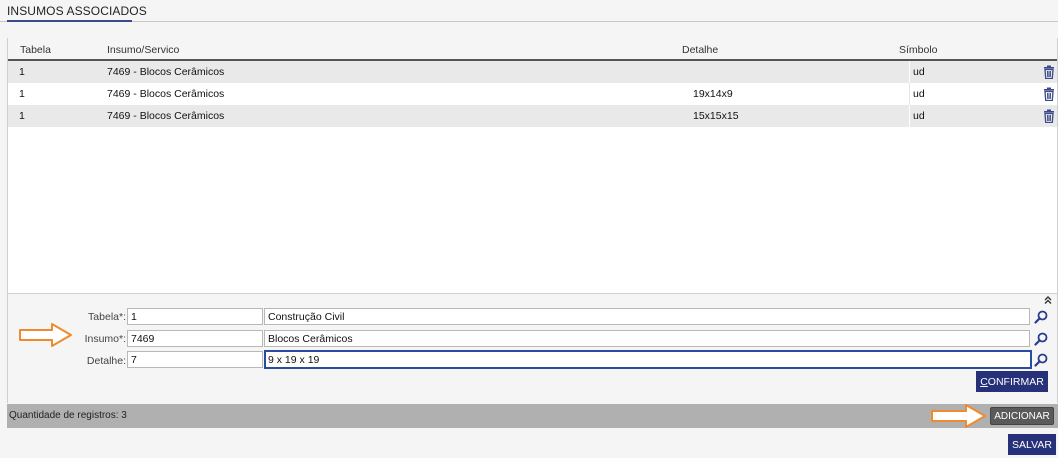 The height and width of the screenshot is (458, 1058). Describe the element at coordinates (77, 11) in the screenshot. I see `section-title: INSUMOS ASSOCIADOS` at that location.